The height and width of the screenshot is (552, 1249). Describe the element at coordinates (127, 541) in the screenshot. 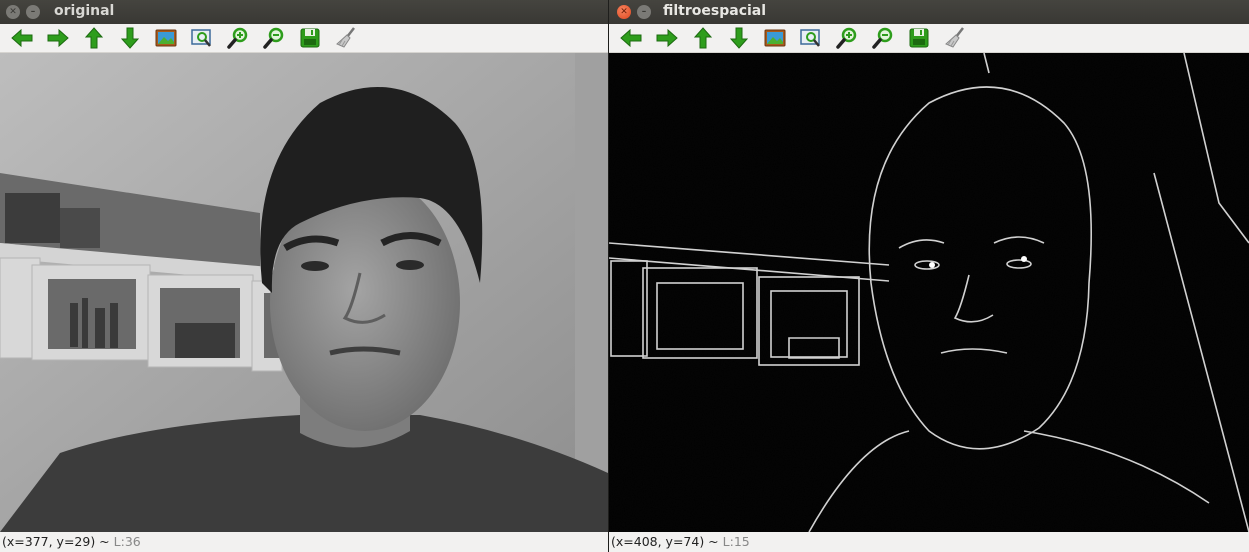

I see `pixel-level: L:36` at that location.